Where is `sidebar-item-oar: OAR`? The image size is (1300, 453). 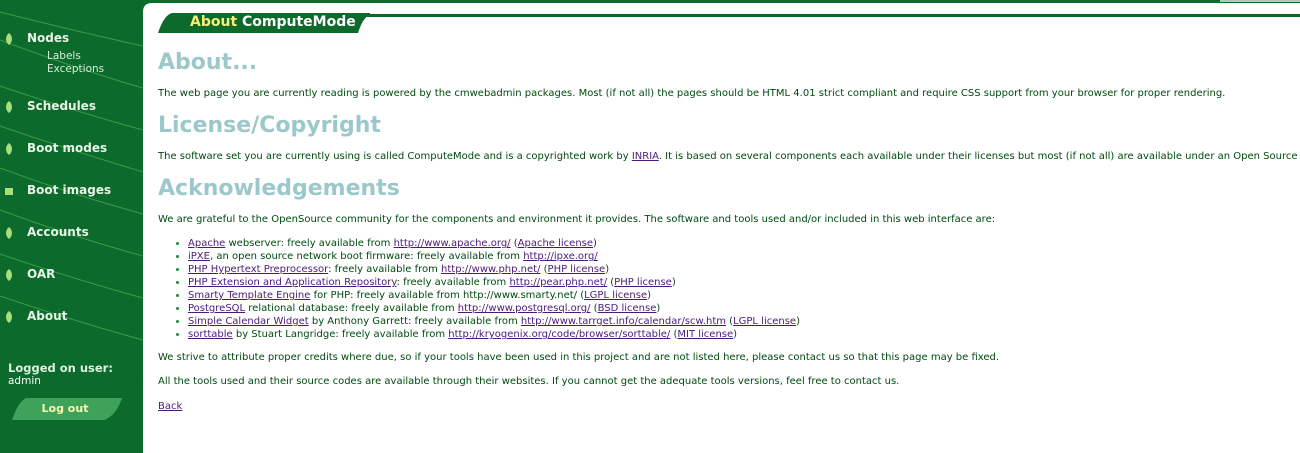 sidebar-item-oar: OAR is located at coordinates (71, 275).